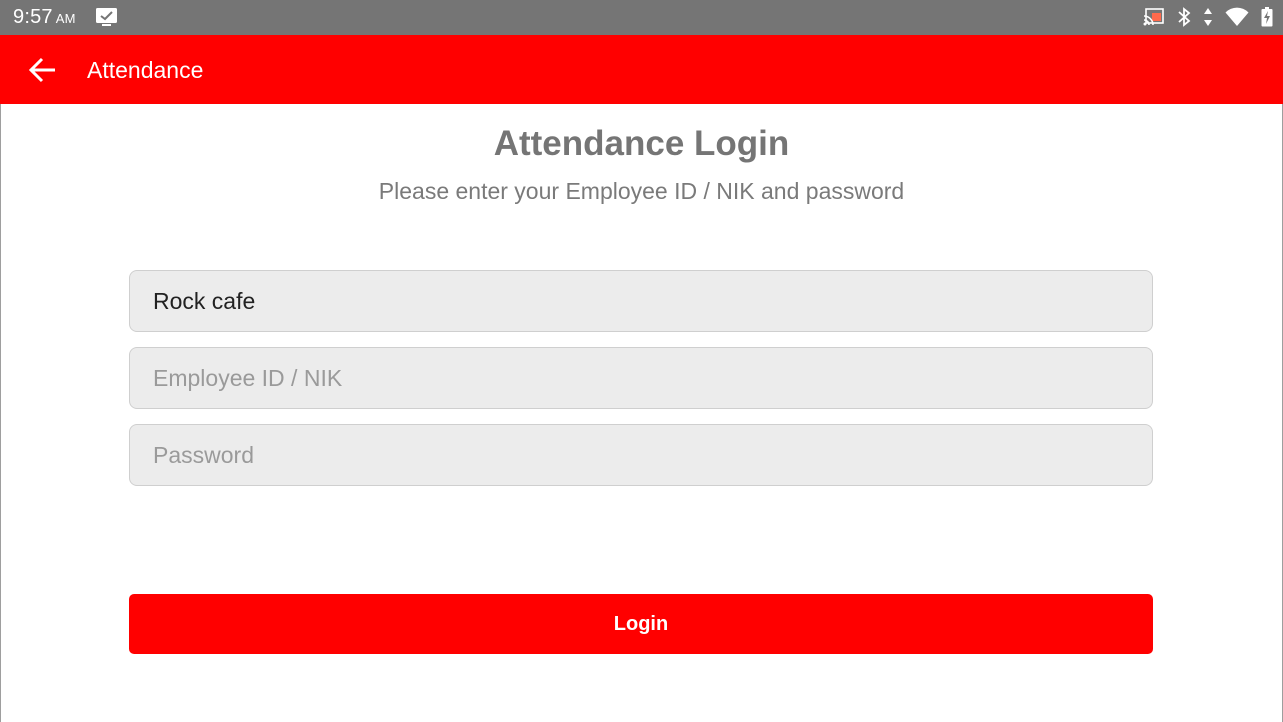 This screenshot has width=1283, height=722. I want to click on data-arrows-icon, so click(1208, 19).